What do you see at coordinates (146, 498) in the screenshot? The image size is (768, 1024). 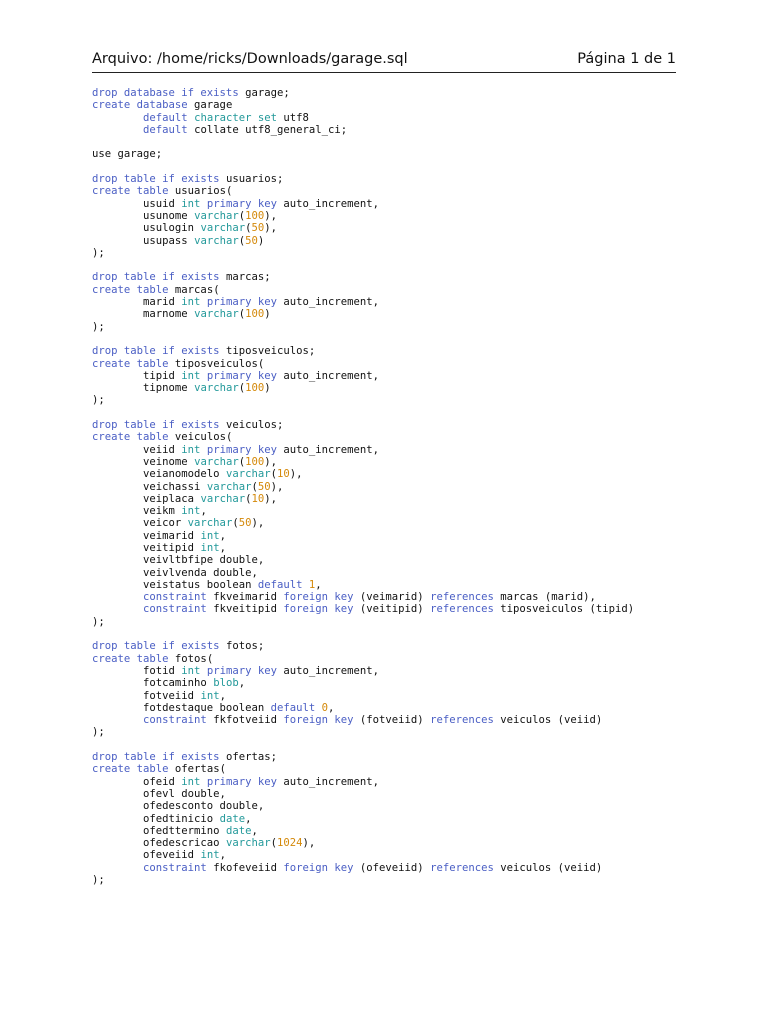 I see `sql-text: veiplaca` at bounding box center [146, 498].